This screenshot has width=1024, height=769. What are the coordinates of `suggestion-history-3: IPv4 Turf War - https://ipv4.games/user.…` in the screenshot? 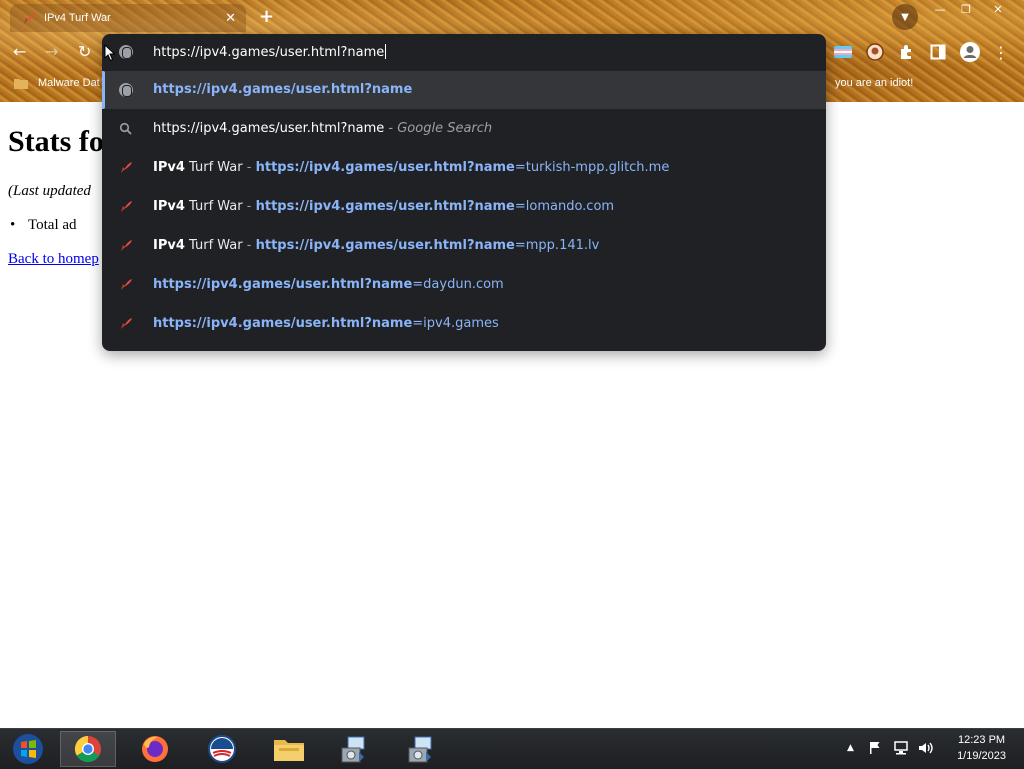 It's located at (464, 246).